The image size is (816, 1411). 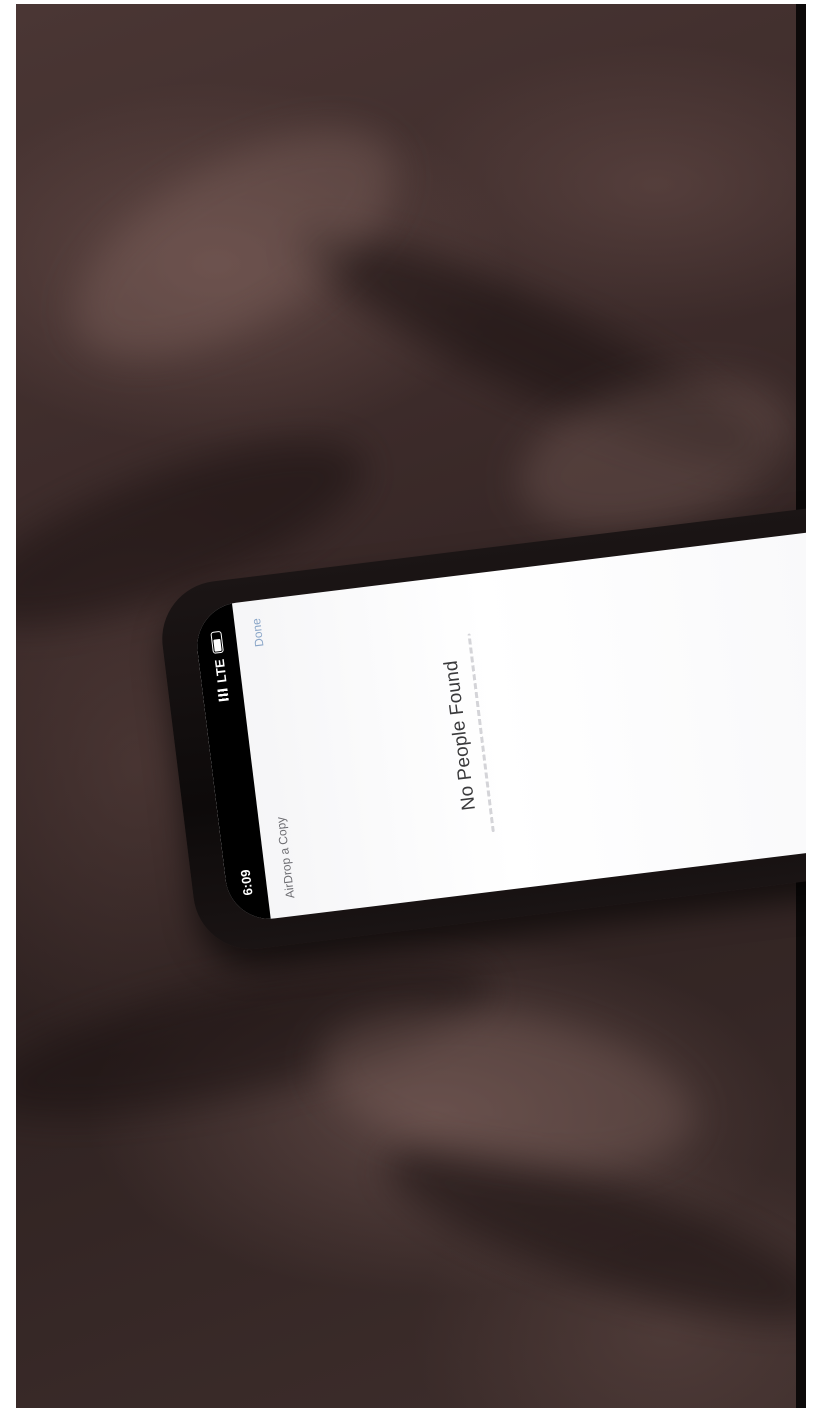 What do you see at coordinates (257, 633) in the screenshot?
I see `done-button: Done` at bounding box center [257, 633].